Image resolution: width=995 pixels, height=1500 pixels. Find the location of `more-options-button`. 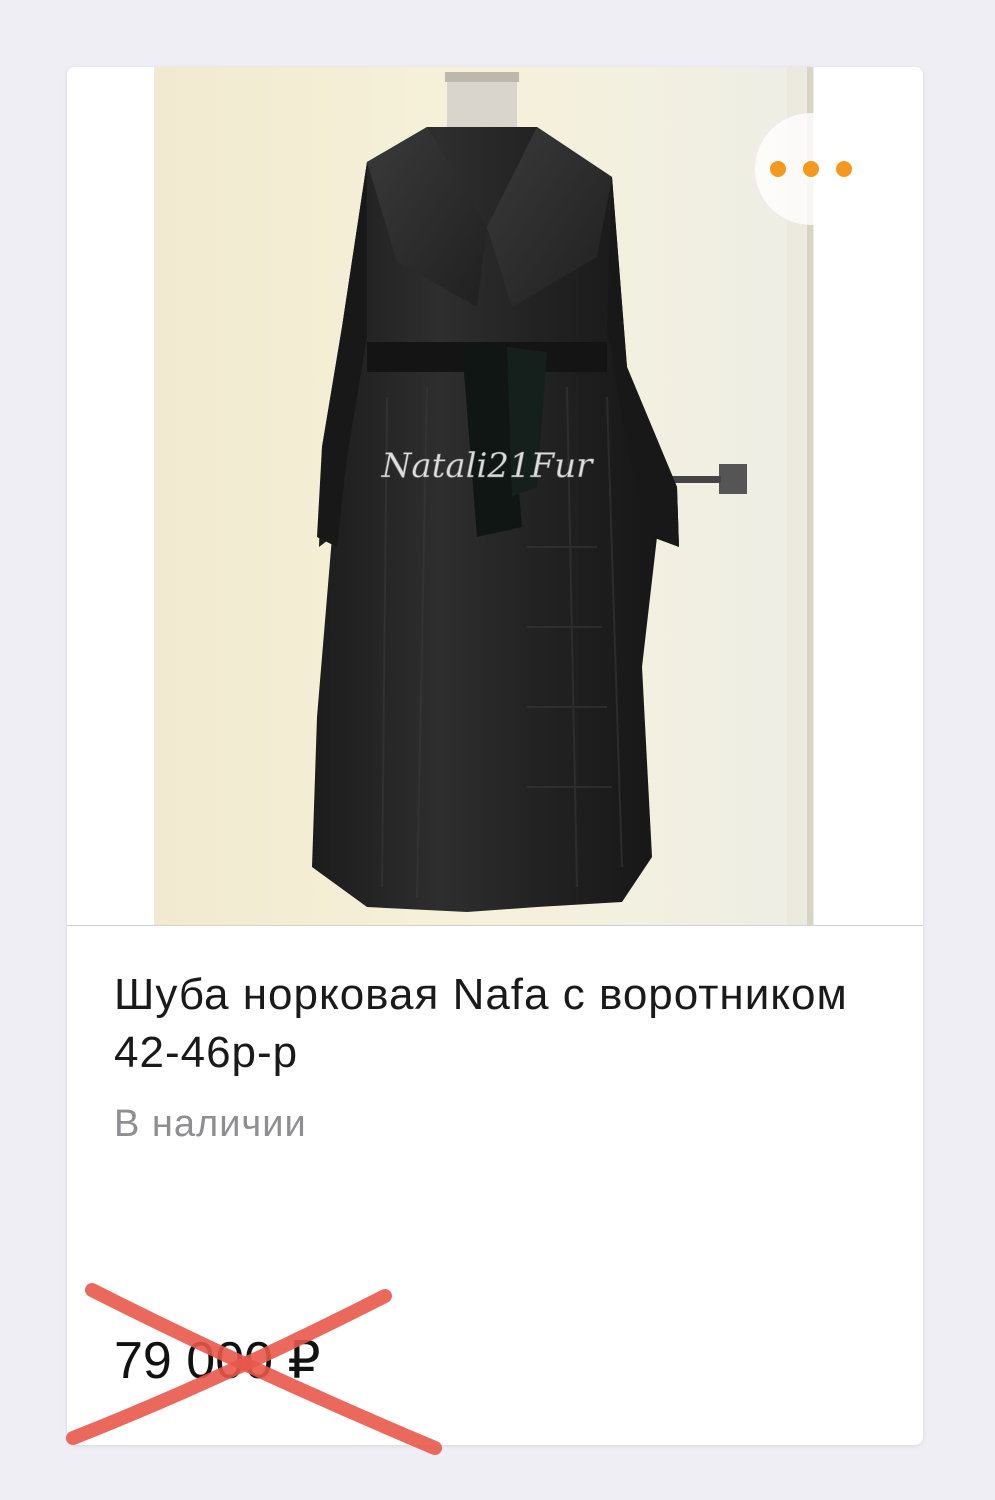

more-options-button is located at coordinates (811, 169).